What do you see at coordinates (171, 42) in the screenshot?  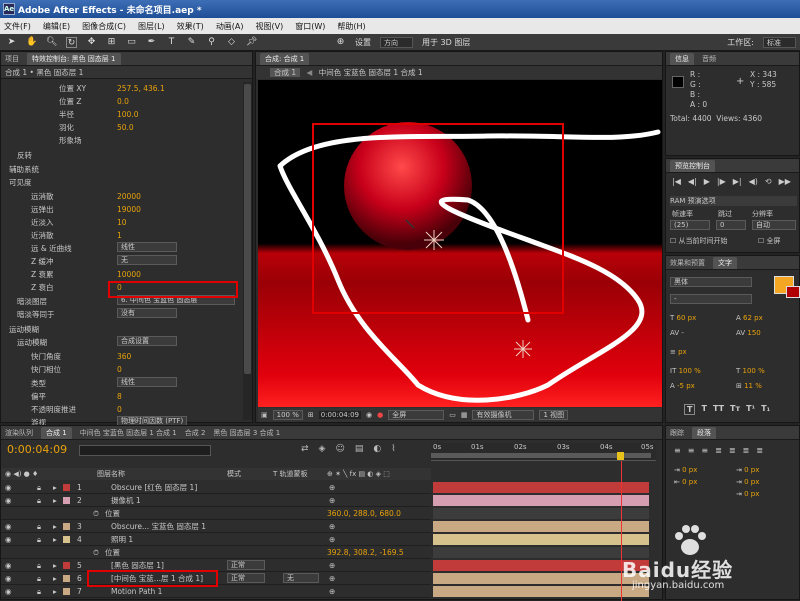 I see `text-tool-icon: T` at bounding box center [171, 42].